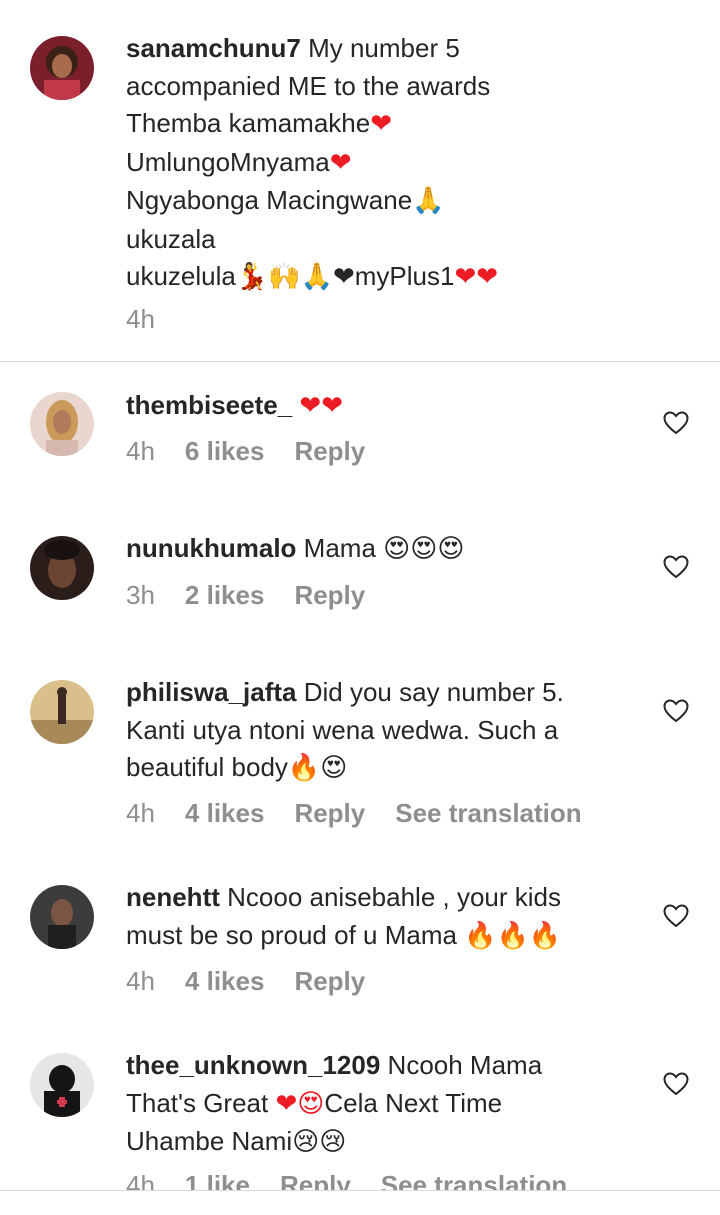  I want to click on comment-meta: 3h 2 likes Reply, so click(260, 595).